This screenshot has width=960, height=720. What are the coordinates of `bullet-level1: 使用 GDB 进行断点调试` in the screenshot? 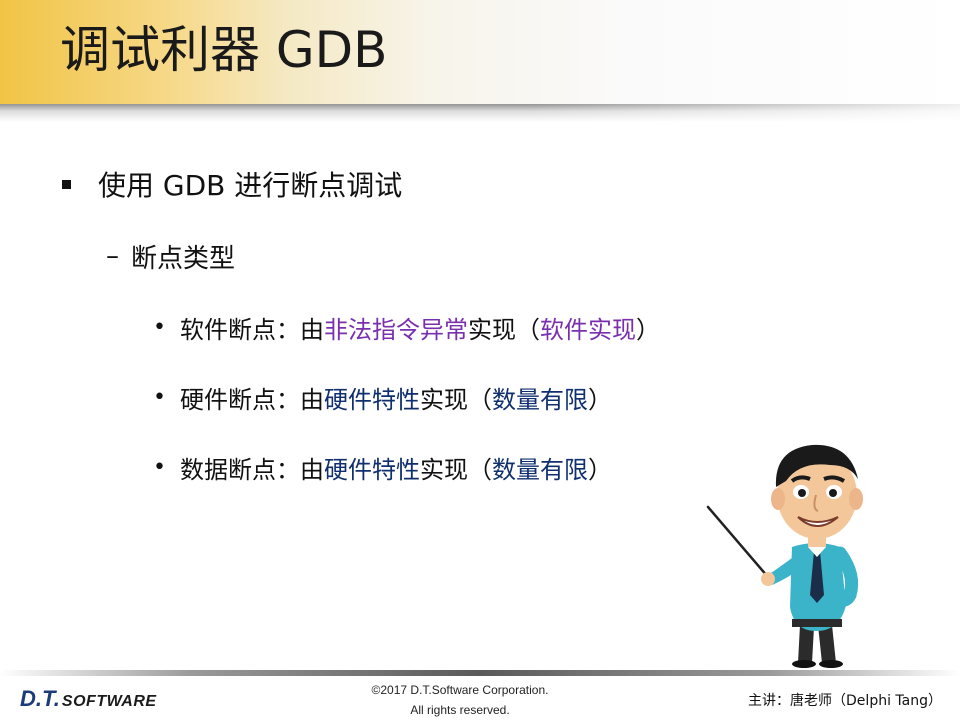 It's located at (231, 184).